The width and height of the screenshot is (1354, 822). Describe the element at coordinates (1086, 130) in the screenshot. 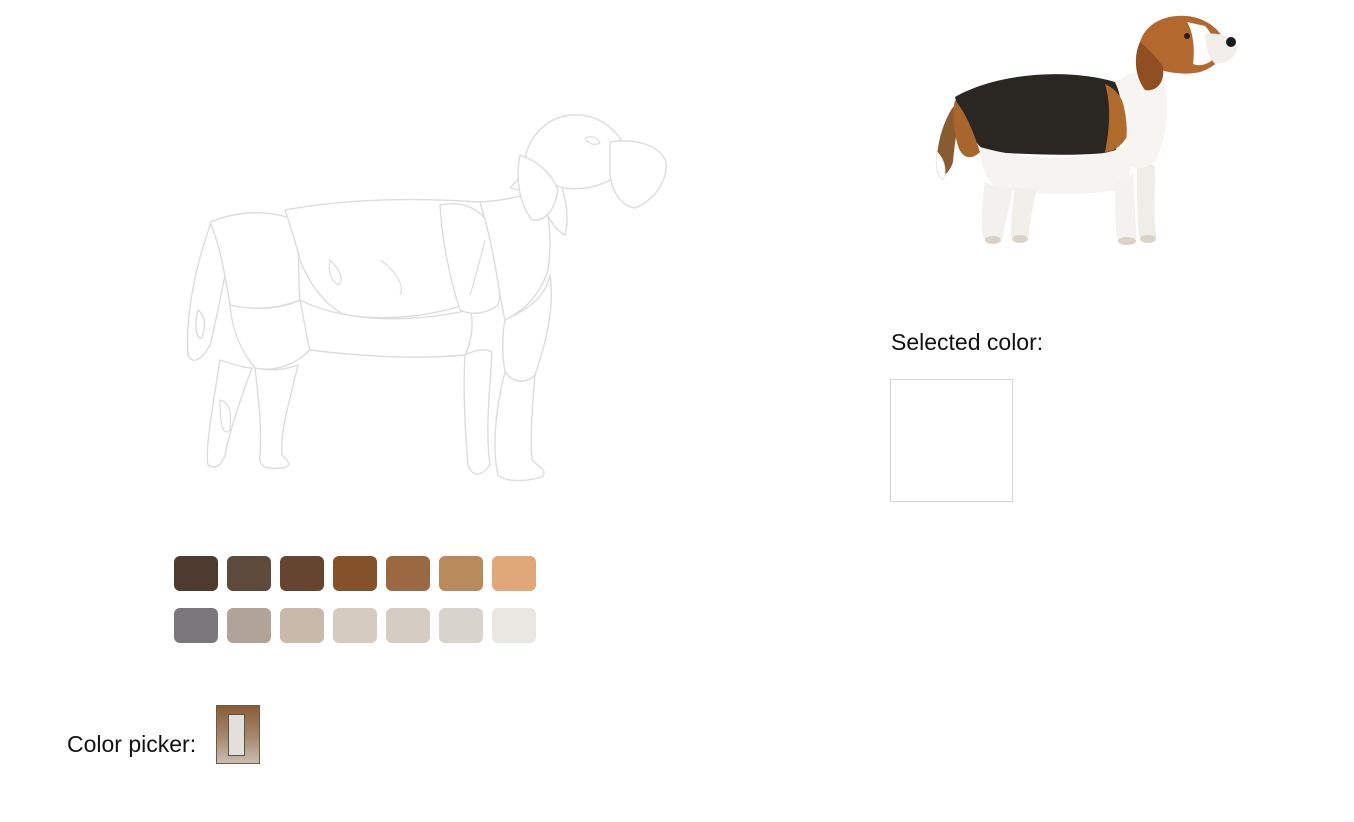

I see `beagle-photo-icon` at that location.